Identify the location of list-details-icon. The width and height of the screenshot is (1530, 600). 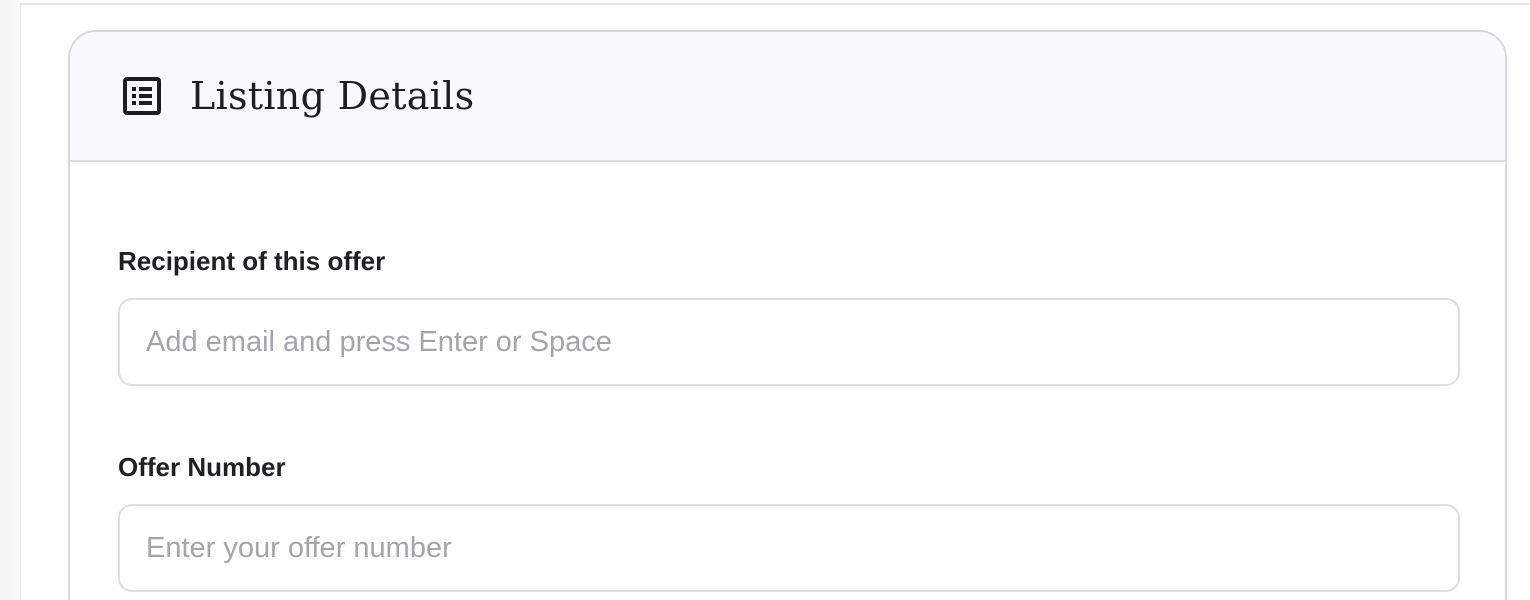
(142, 96).